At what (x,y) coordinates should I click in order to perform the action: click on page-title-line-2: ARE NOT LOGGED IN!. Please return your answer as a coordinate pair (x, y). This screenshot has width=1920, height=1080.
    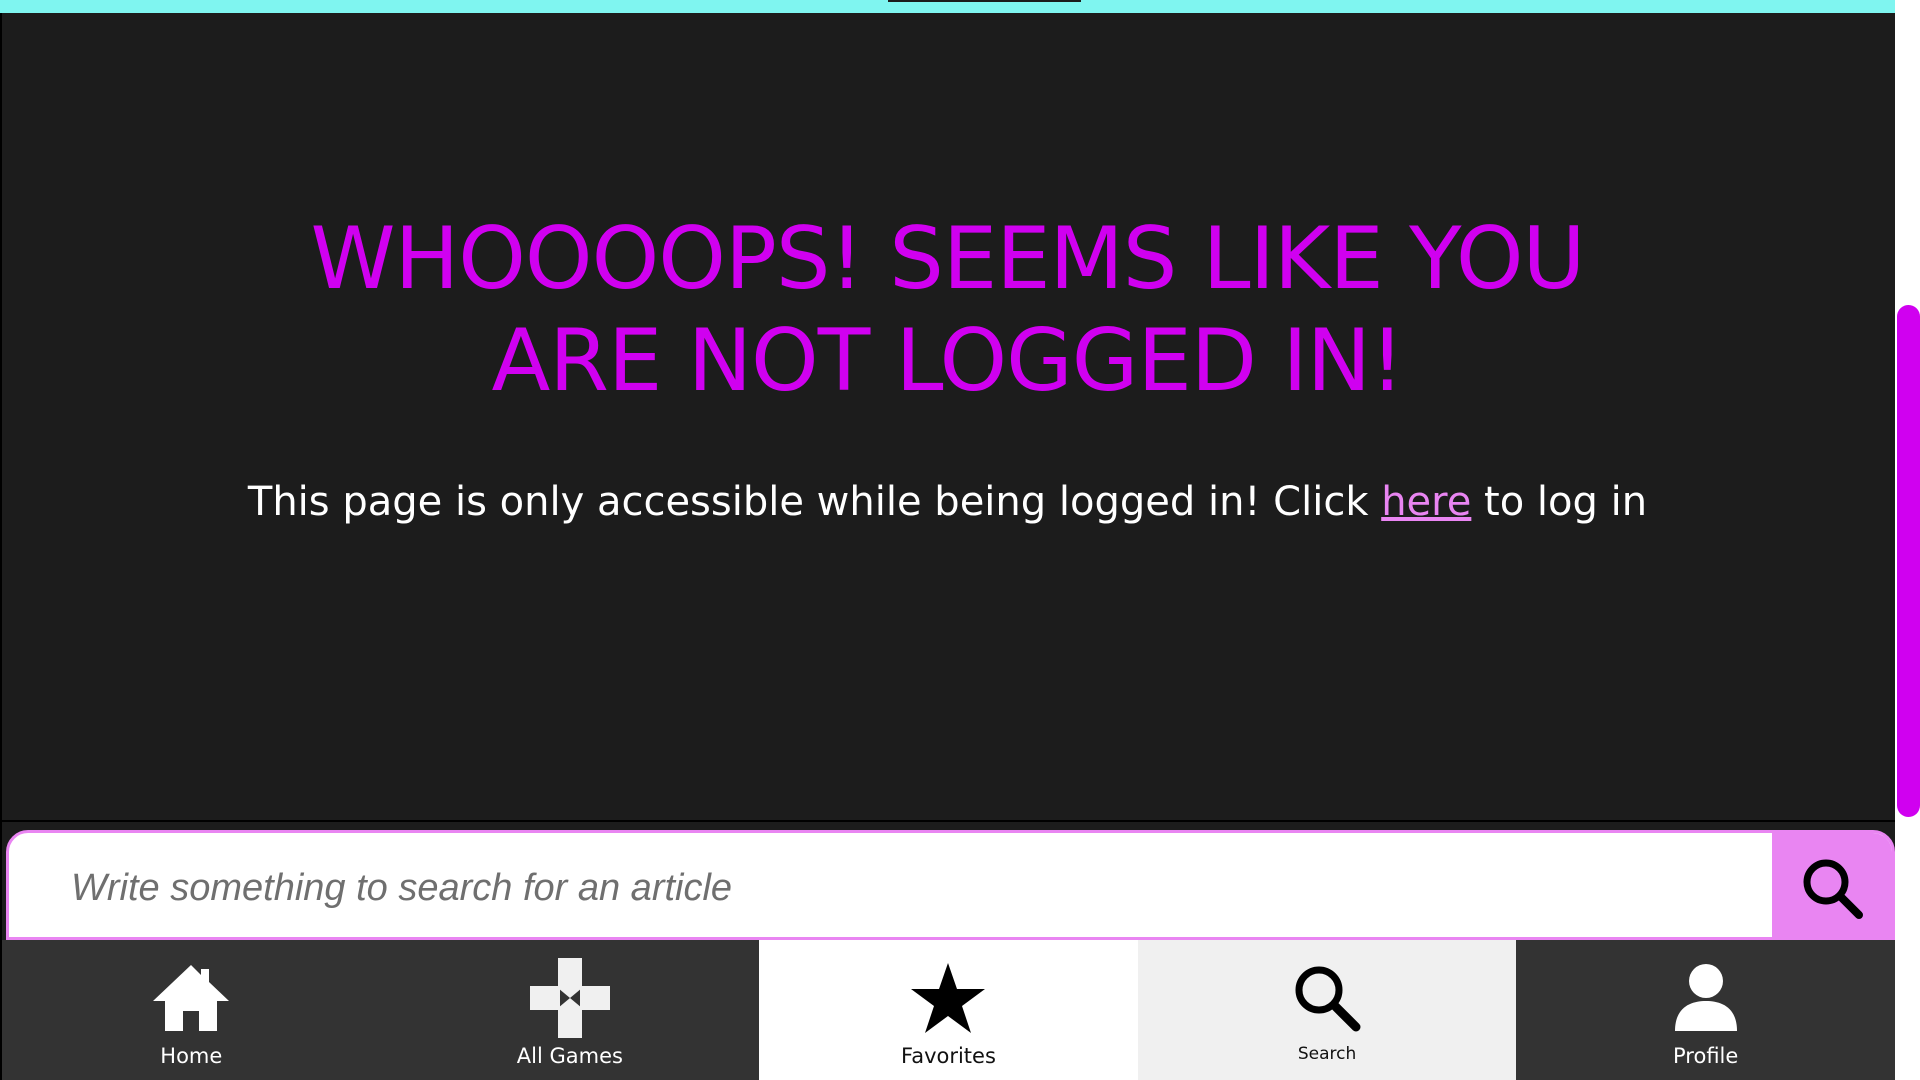
    Looking at the image, I should click on (947, 361).